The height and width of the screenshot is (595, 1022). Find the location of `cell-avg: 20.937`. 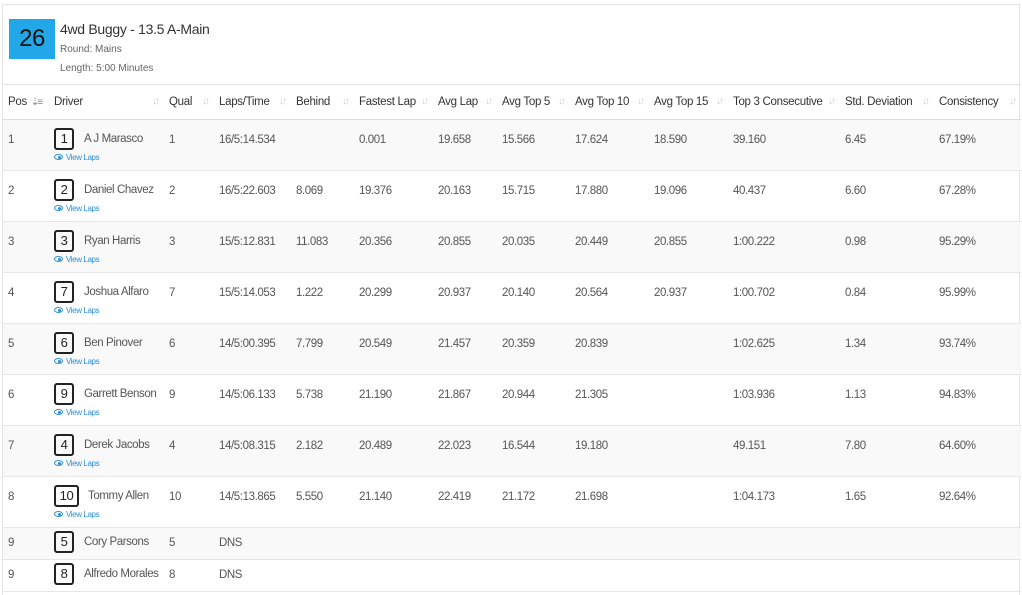

cell-avg: 20.937 is located at coordinates (454, 292).